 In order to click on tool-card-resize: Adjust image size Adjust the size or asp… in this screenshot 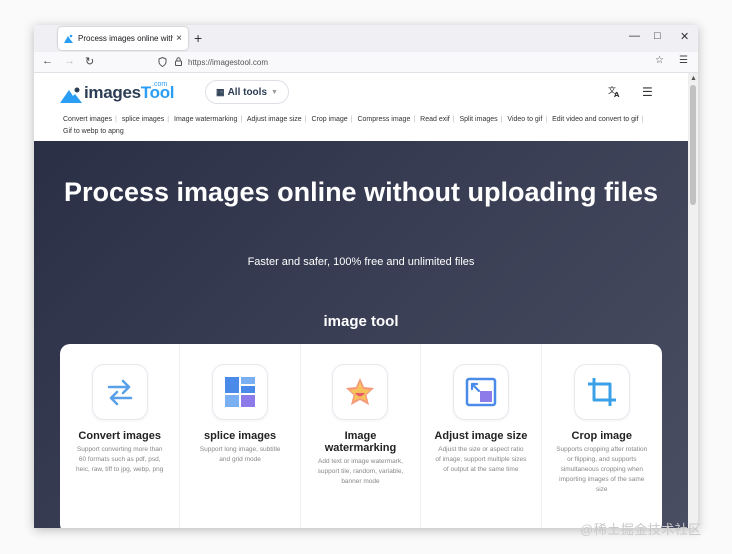, I will do `click(481, 436)`.